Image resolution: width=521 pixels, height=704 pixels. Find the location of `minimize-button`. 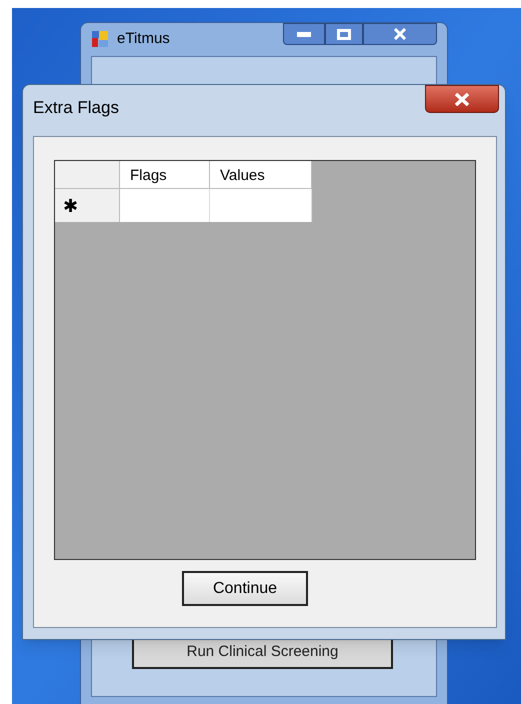

minimize-button is located at coordinates (304, 34).